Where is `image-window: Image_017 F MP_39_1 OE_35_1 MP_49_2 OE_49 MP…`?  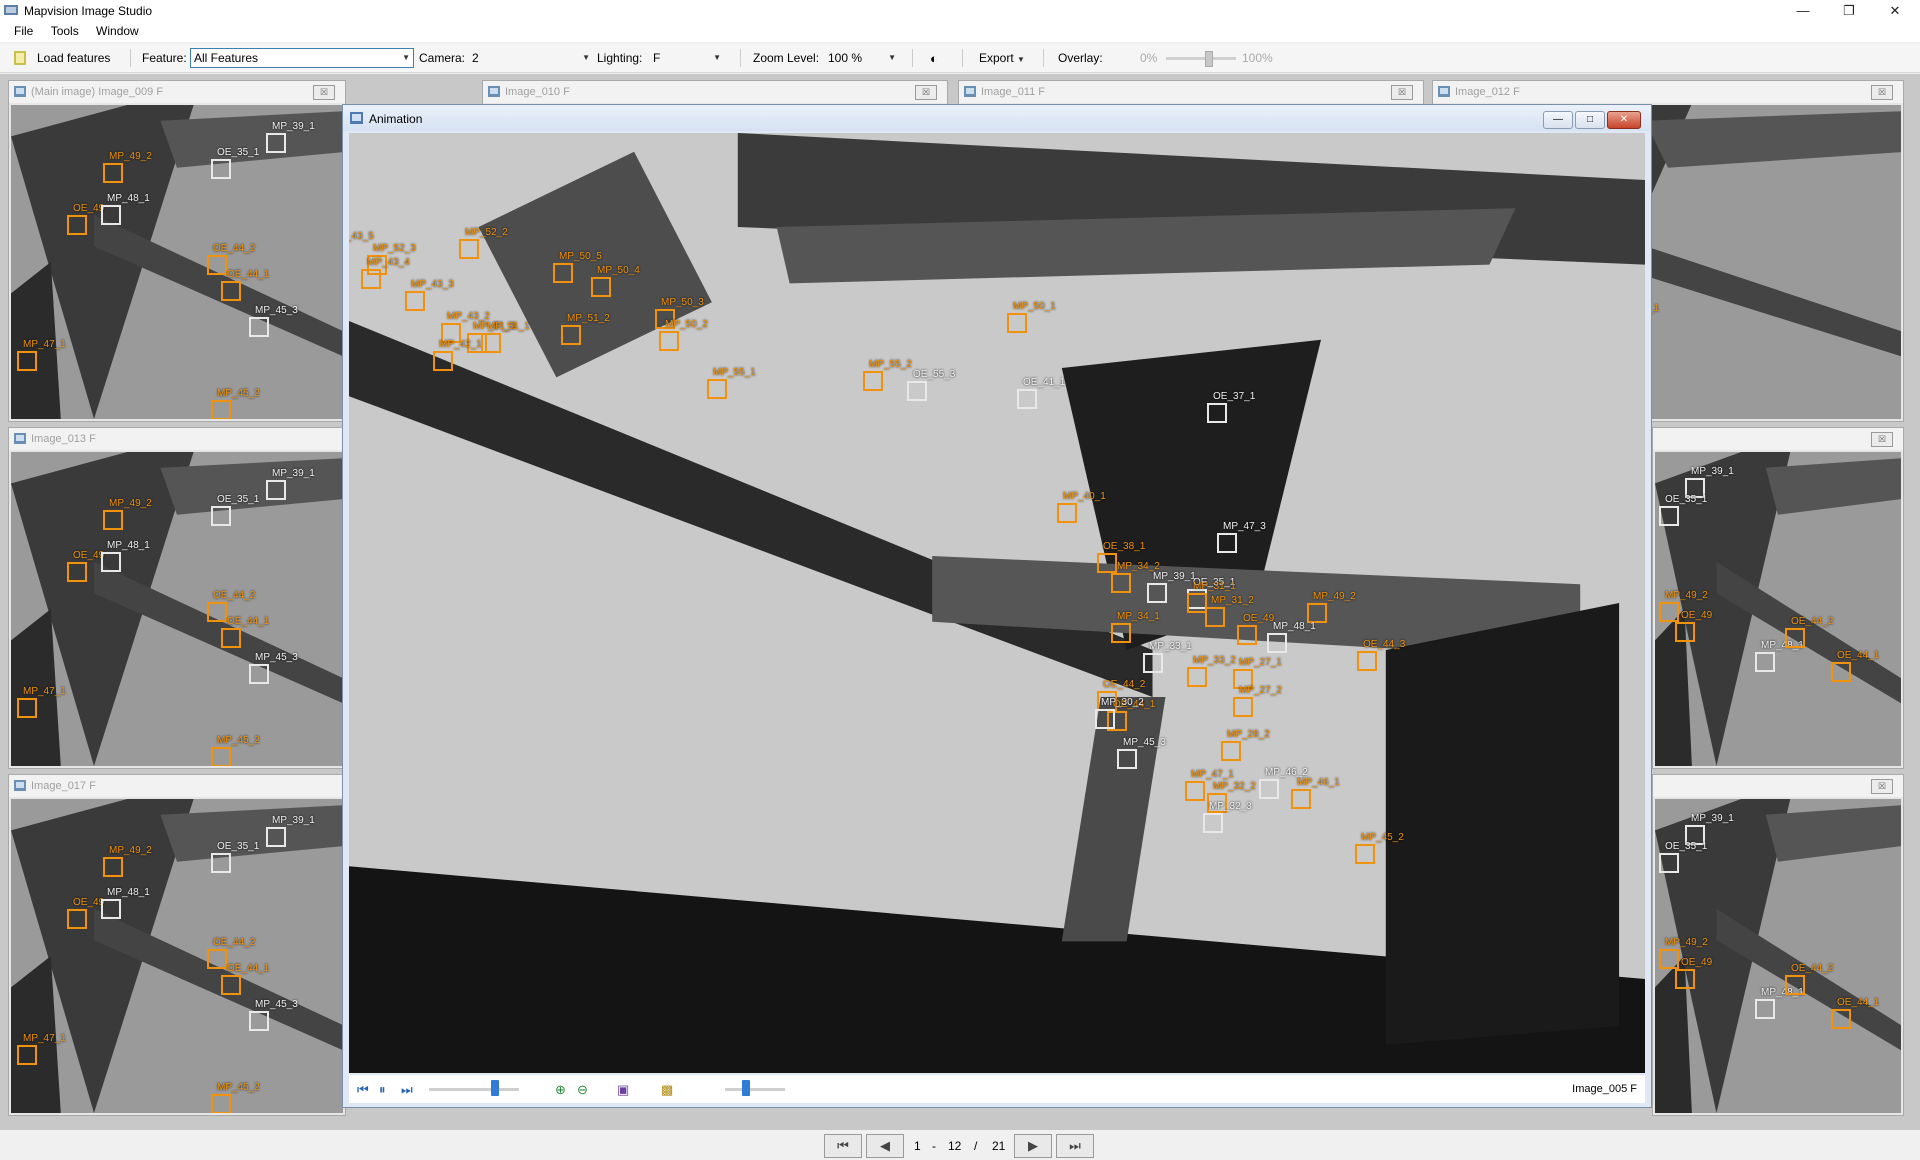
image-window: Image_017 F MP_39_1 OE_35_1 MP_49_2 OE_49 MP… is located at coordinates (177, 945).